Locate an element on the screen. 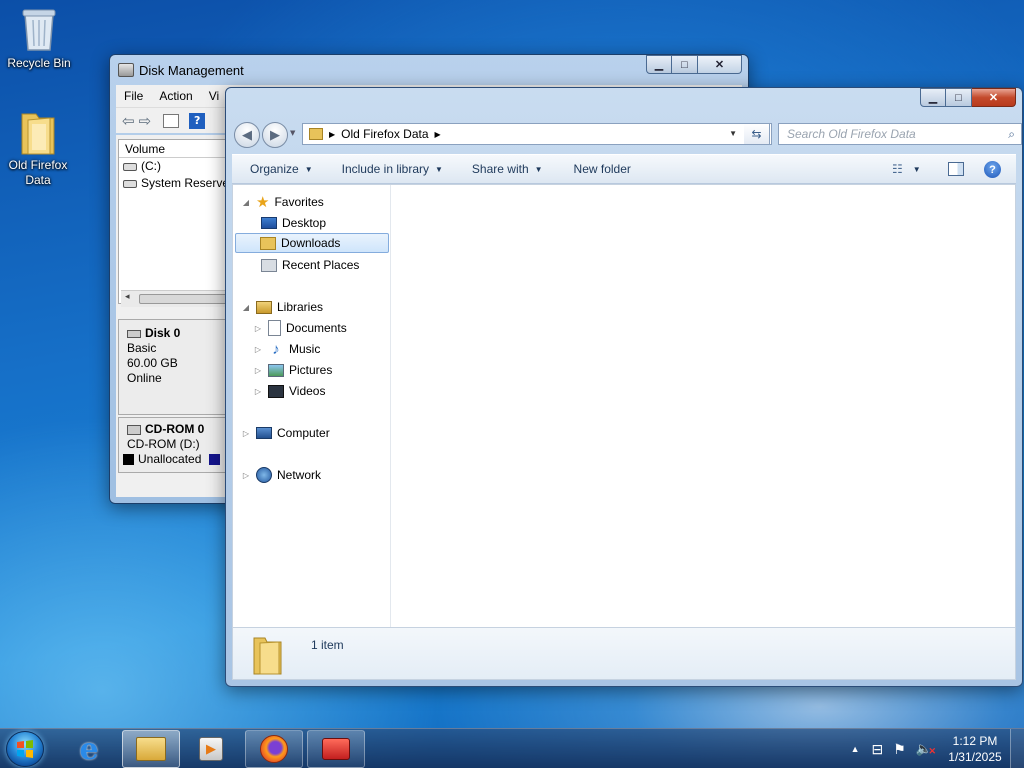 The image size is (1024, 768). computer-management-icon is located at coordinates (336, 749).